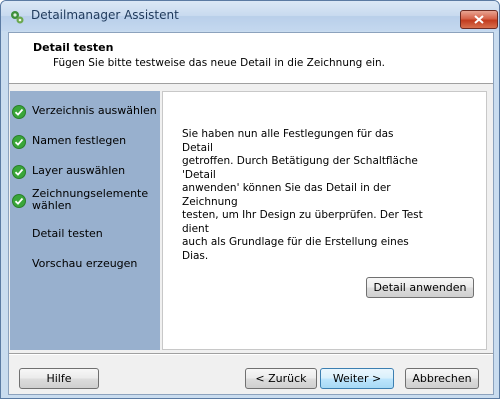 Image resolution: width=500 pixels, height=399 pixels. Describe the element at coordinates (52, 205) in the screenshot. I see `step-label-line2: wählen` at that location.